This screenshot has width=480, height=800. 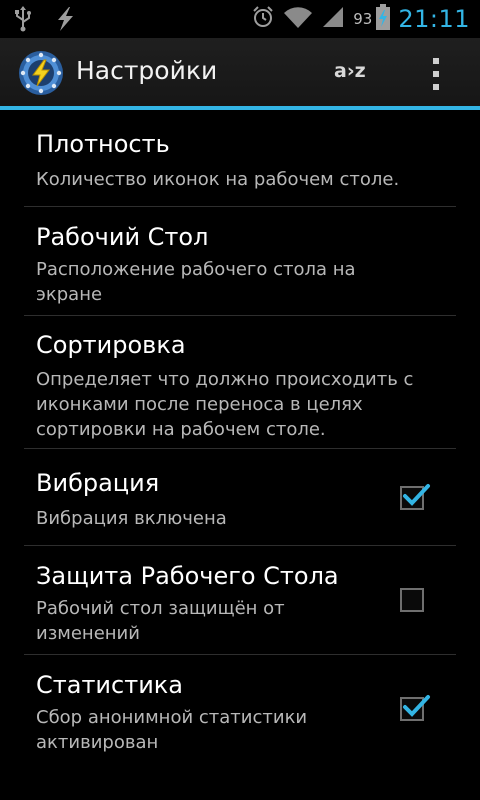 What do you see at coordinates (240, 19) in the screenshot?
I see `status-bar: 93 21:11` at bounding box center [240, 19].